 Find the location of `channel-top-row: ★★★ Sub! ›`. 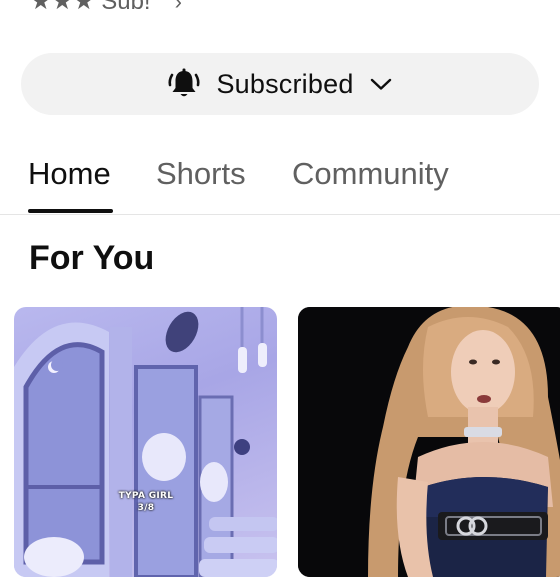

channel-top-row: ★★★ Sub! › is located at coordinates (106, 8).